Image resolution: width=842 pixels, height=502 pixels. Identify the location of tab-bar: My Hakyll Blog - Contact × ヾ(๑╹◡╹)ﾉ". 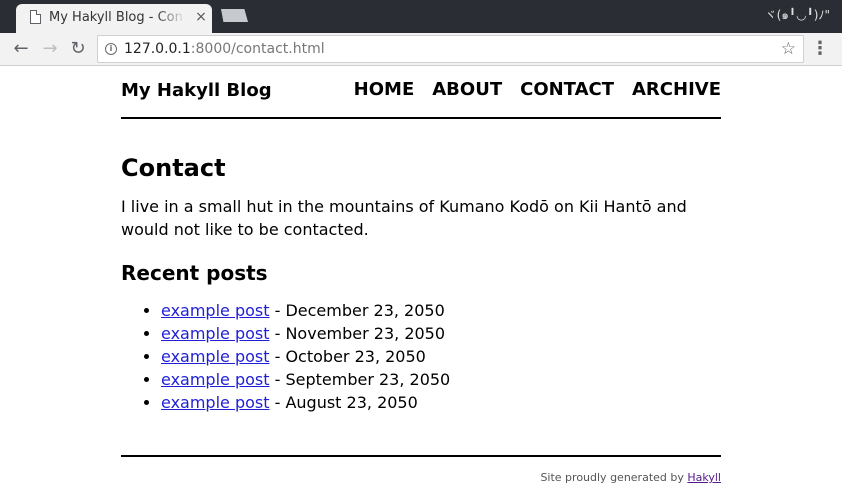
(421, 16).